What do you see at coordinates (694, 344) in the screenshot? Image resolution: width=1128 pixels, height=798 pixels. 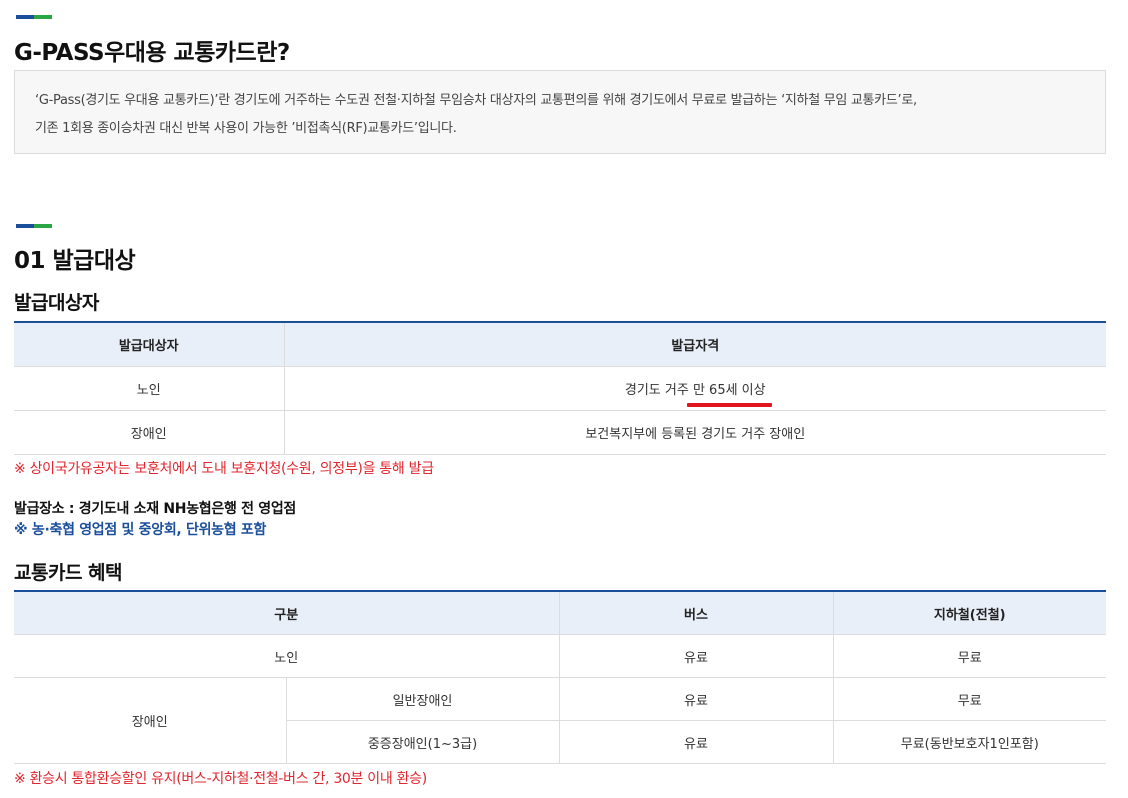 I see `header-qualification: 발급자격` at bounding box center [694, 344].